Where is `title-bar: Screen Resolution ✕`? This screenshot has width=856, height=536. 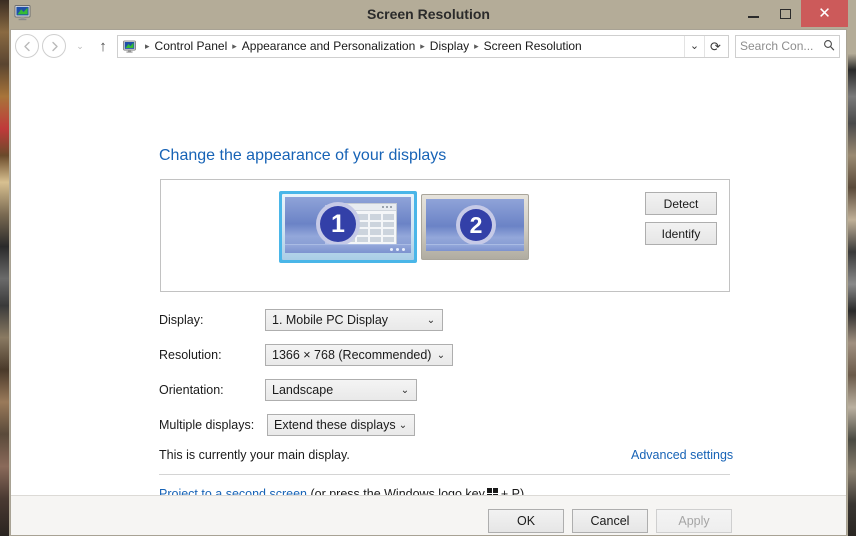
title-bar: Screen Resolution ✕ is located at coordinates (428, 14).